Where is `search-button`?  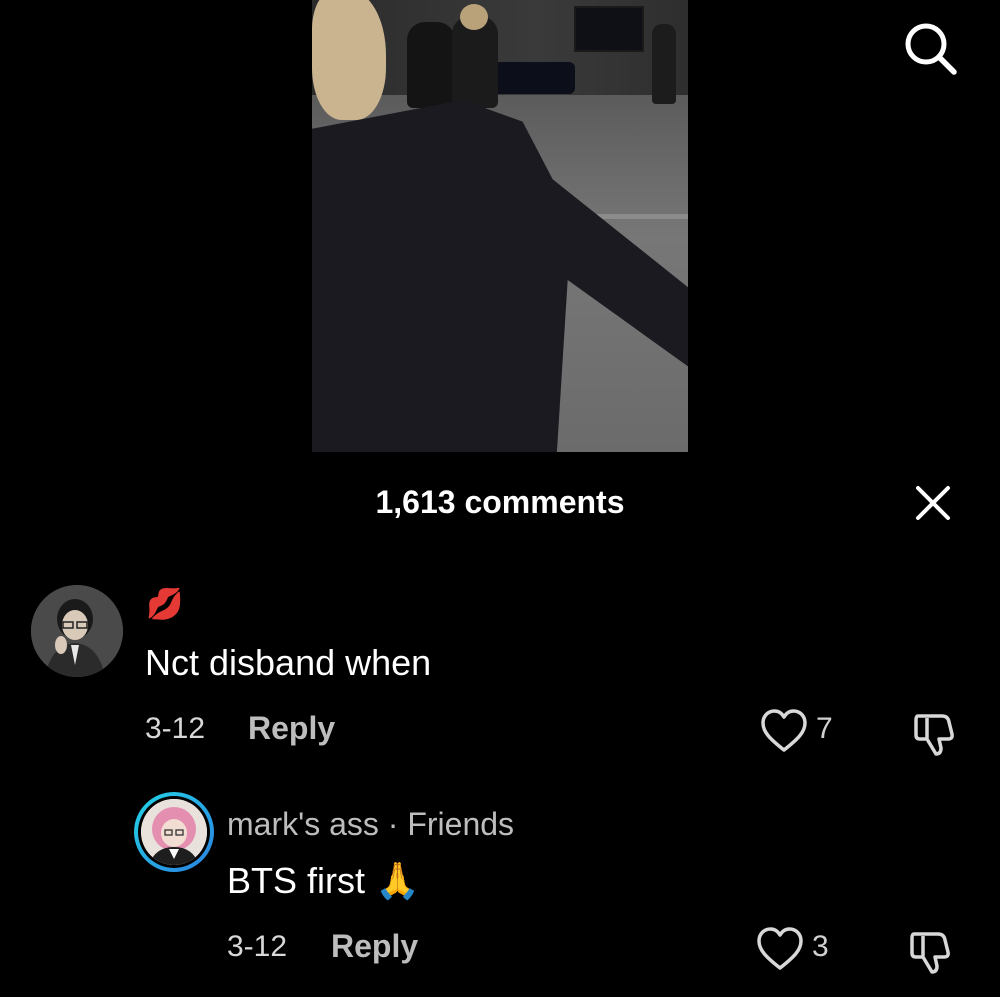
search-button is located at coordinates (930, 48).